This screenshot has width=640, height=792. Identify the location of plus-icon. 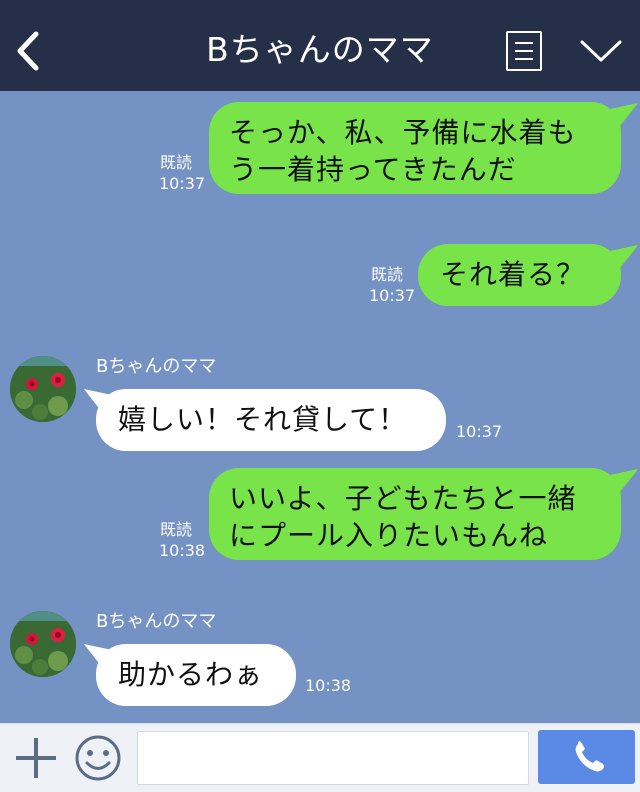
(36, 758).